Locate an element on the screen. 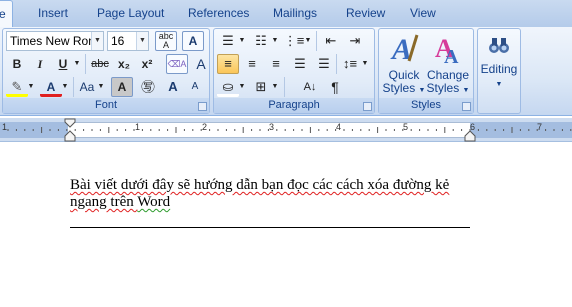  quick-styles-label-1: Quick is located at coordinates (404, 75).